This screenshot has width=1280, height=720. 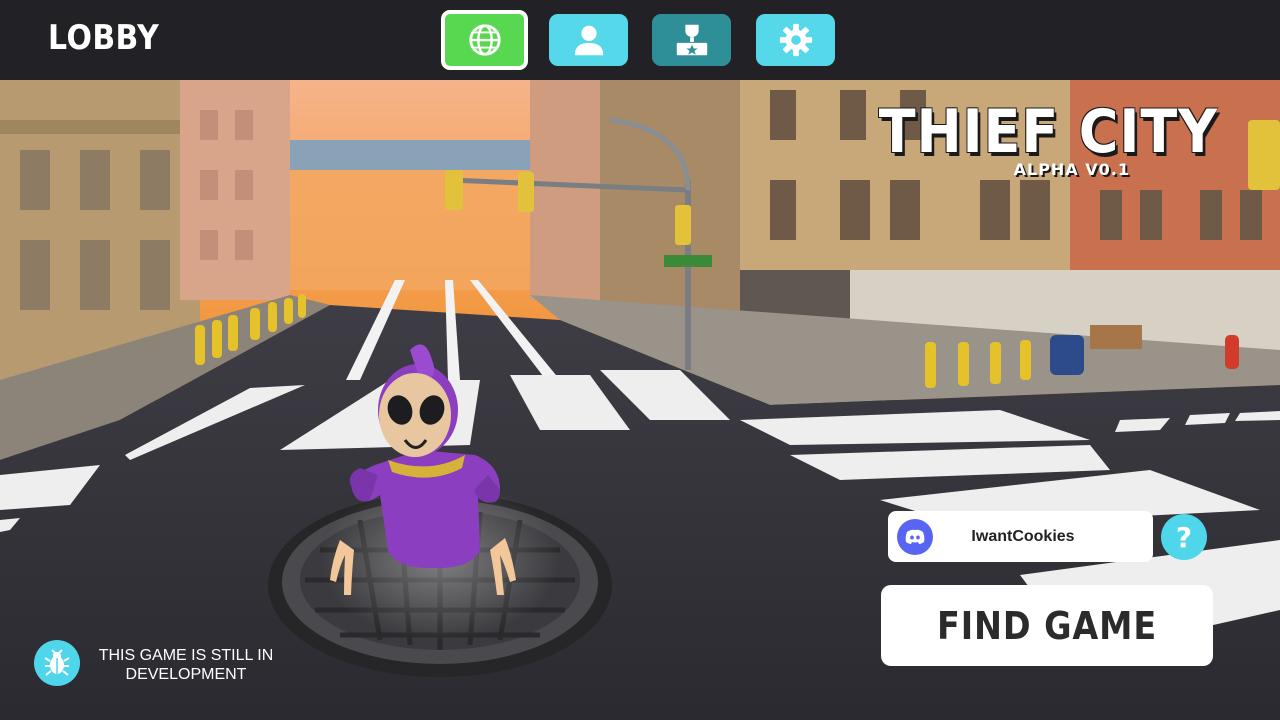 I want to click on trophy-icon, so click(x=691, y=40).